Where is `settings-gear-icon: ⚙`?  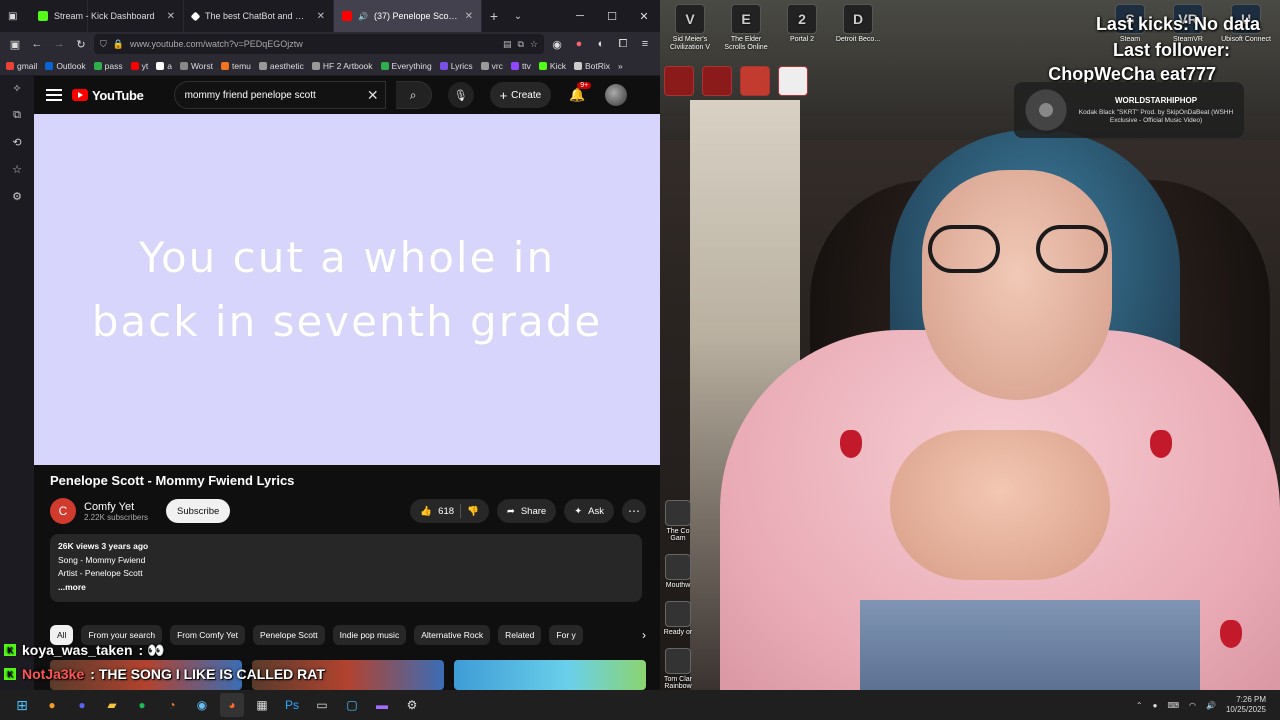
settings-gear-icon: ⚙ is located at coordinates (17, 196).